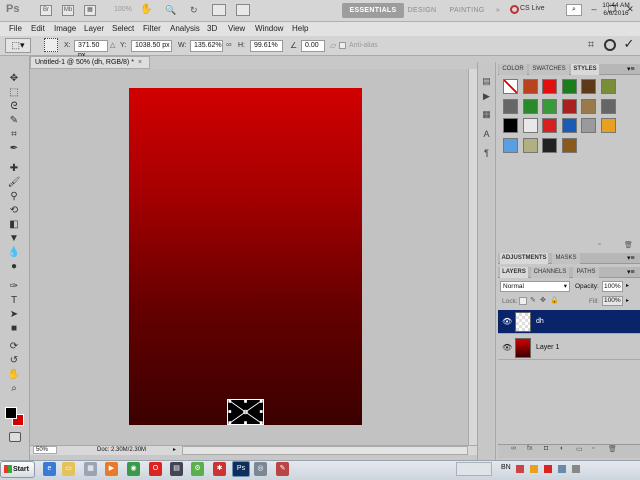 The width and height of the screenshot is (640, 480). I want to click on brush-tool-icon: 🖌, so click(14, 183).